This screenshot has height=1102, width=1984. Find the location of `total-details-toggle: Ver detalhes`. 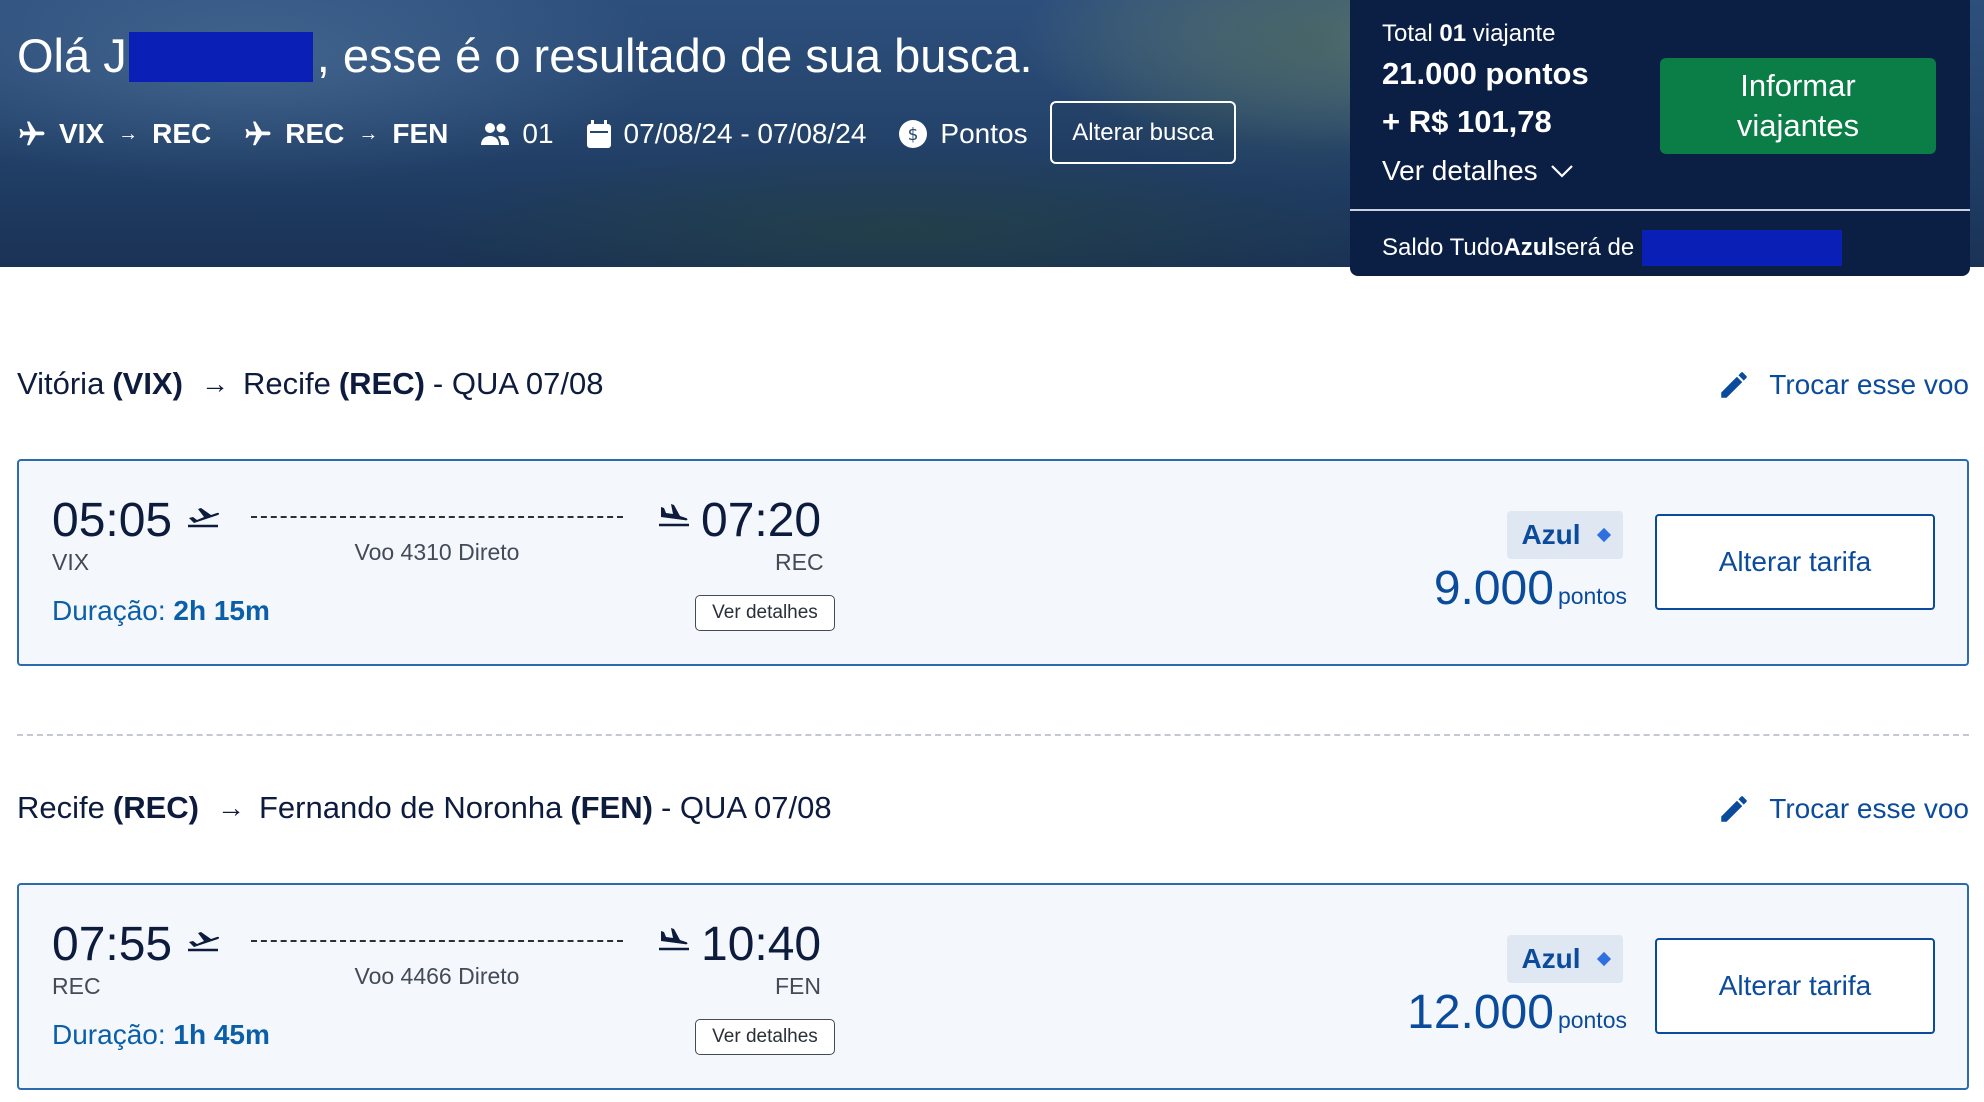

total-details-toggle: Ver detalhes is located at coordinates (1478, 171).